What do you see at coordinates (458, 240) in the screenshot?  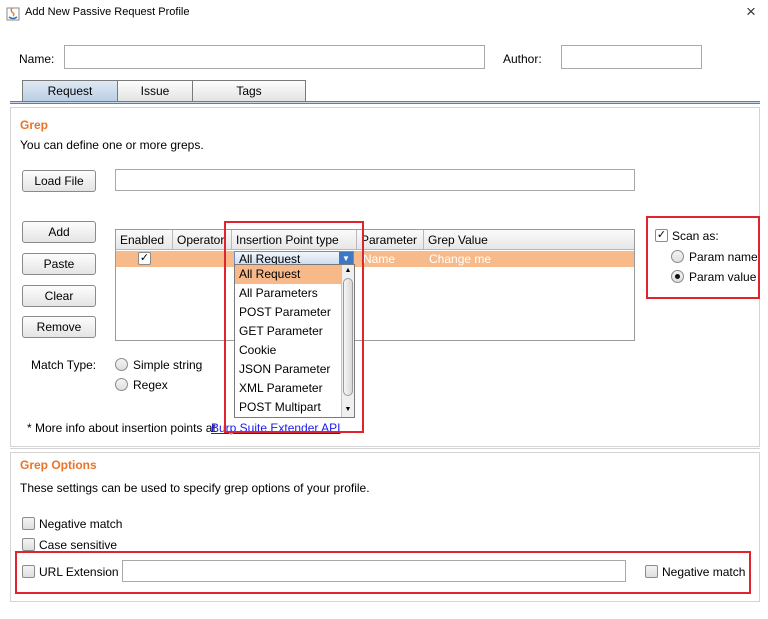 I see `column-grep-value-label: Grep Value` at bounding box center [458, 240].